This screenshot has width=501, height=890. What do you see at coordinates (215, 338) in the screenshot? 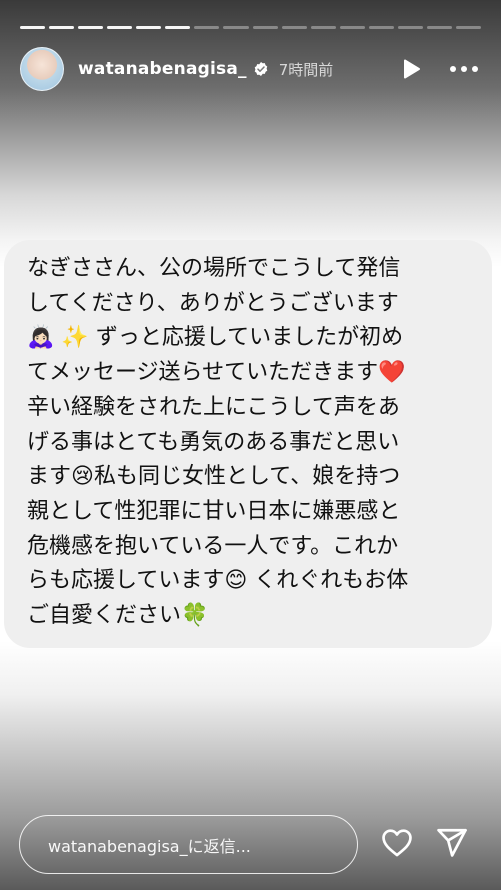
I see `message-line: 🙇🏻‍♀️ ✨ ずっと応援していましたが初め` at bounding box center [215, 338].